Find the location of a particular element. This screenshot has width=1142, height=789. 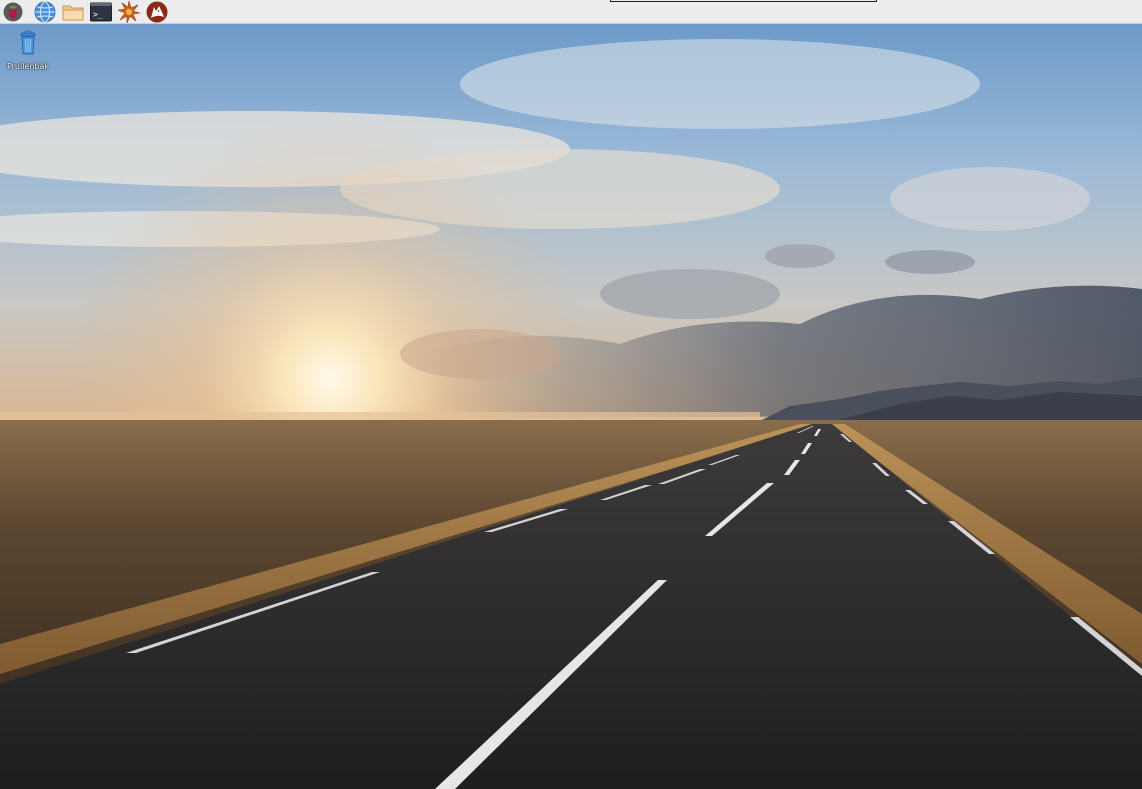

terminal-prompt: >_ is located at coordinates (98, 14).